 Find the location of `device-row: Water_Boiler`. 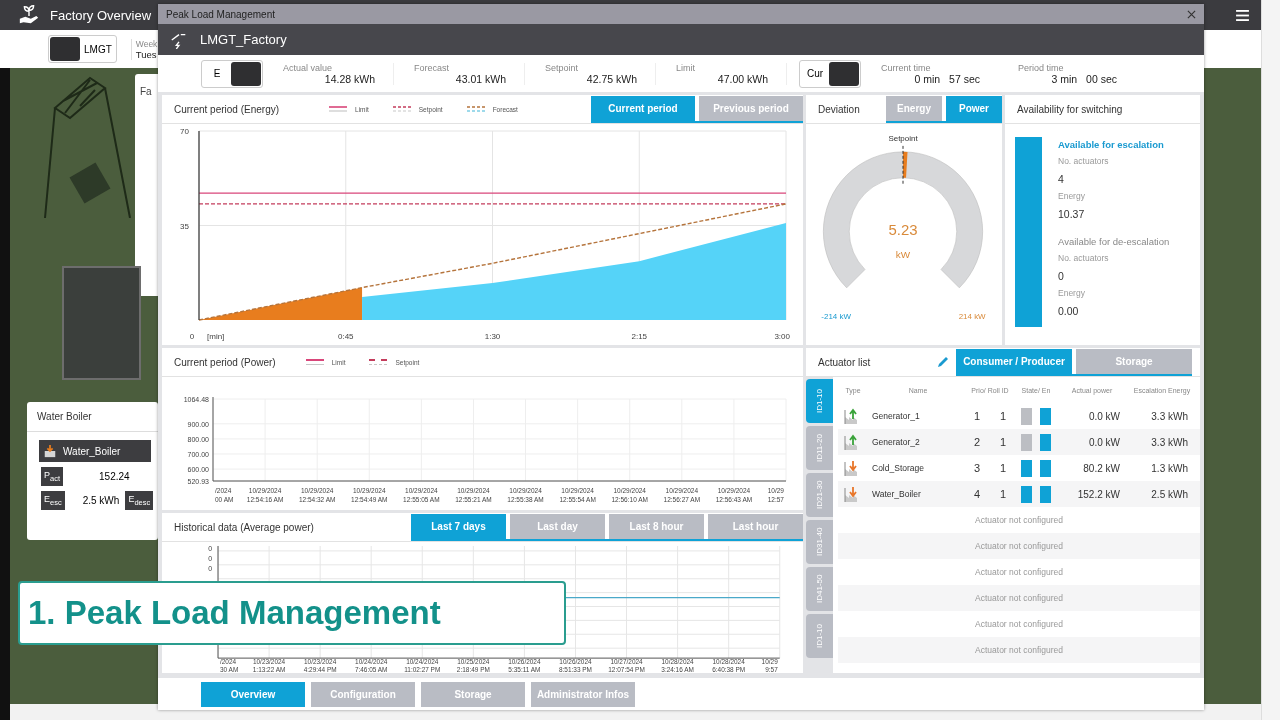

device-row: Water_Boiler is located at coordinates (95, 451).